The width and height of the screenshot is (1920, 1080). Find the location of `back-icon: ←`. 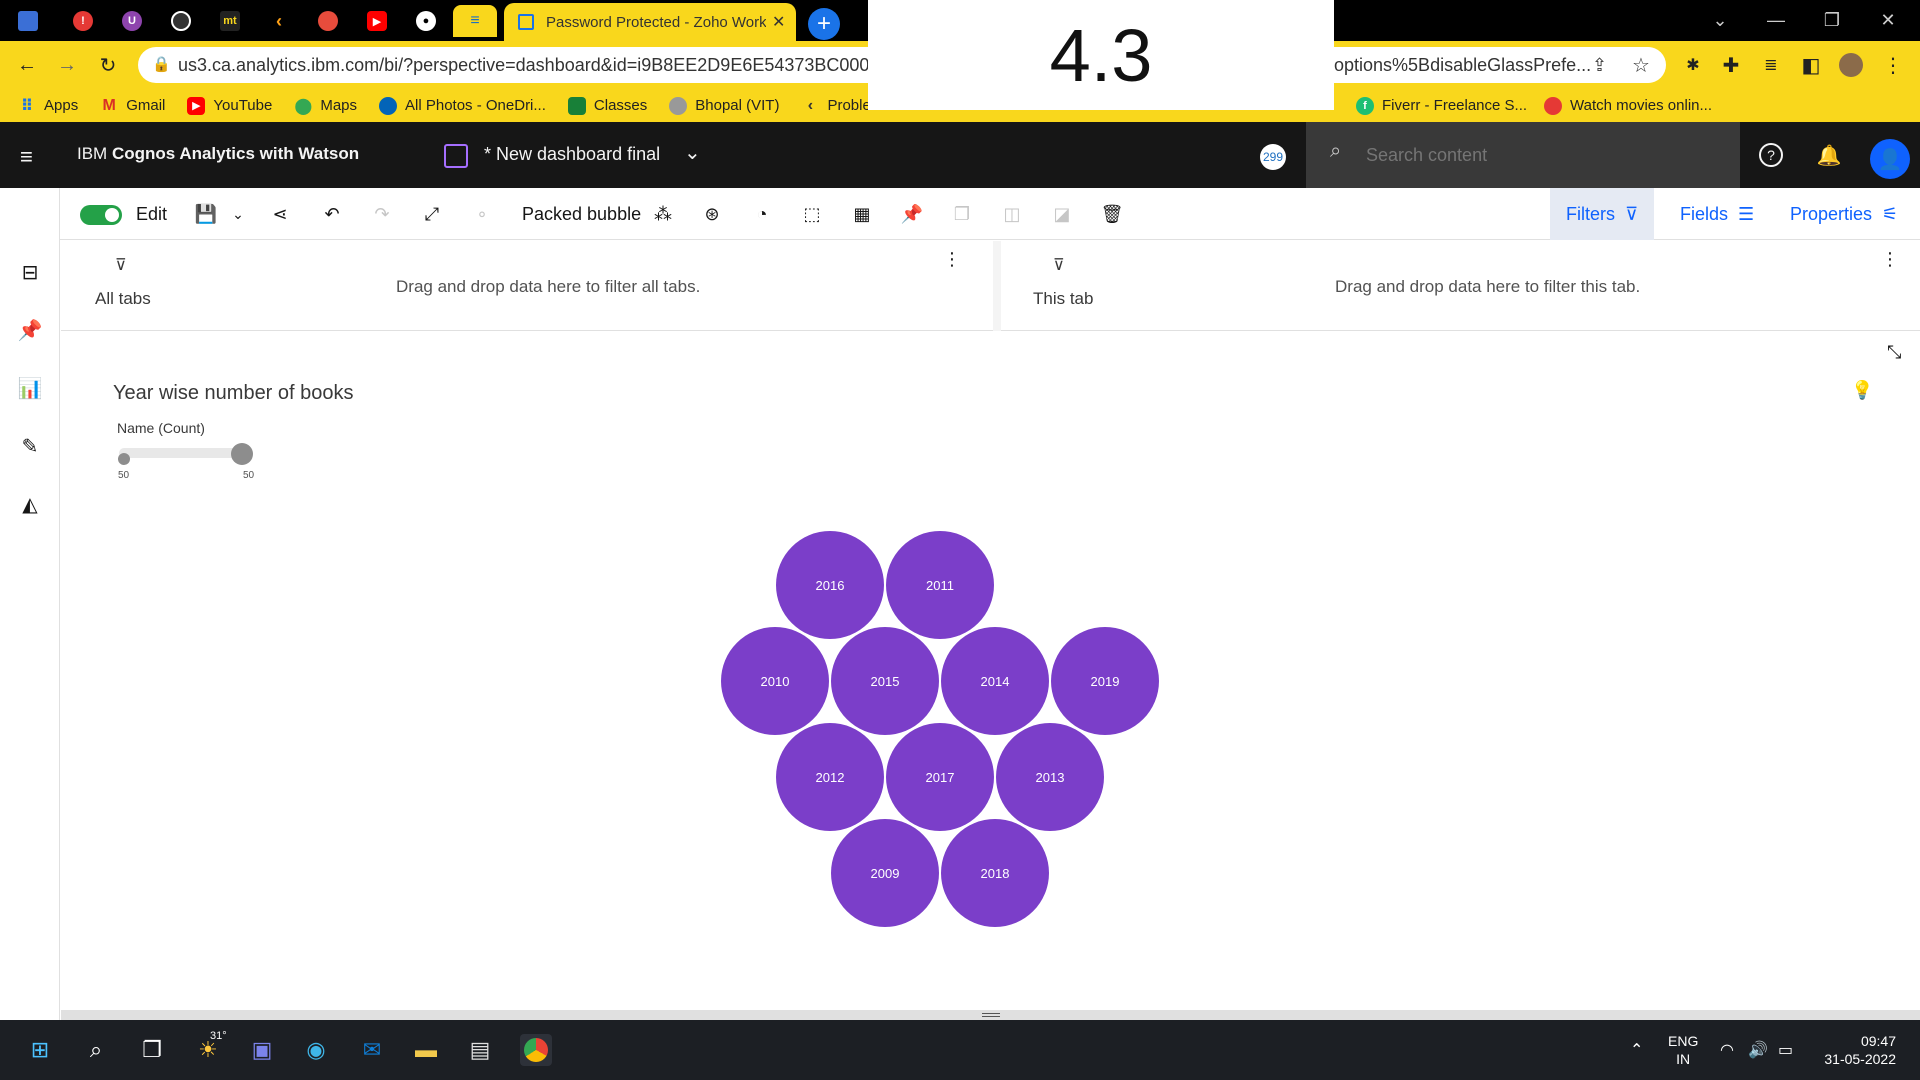

back-icon: ← is located at coordinates (27, 65).